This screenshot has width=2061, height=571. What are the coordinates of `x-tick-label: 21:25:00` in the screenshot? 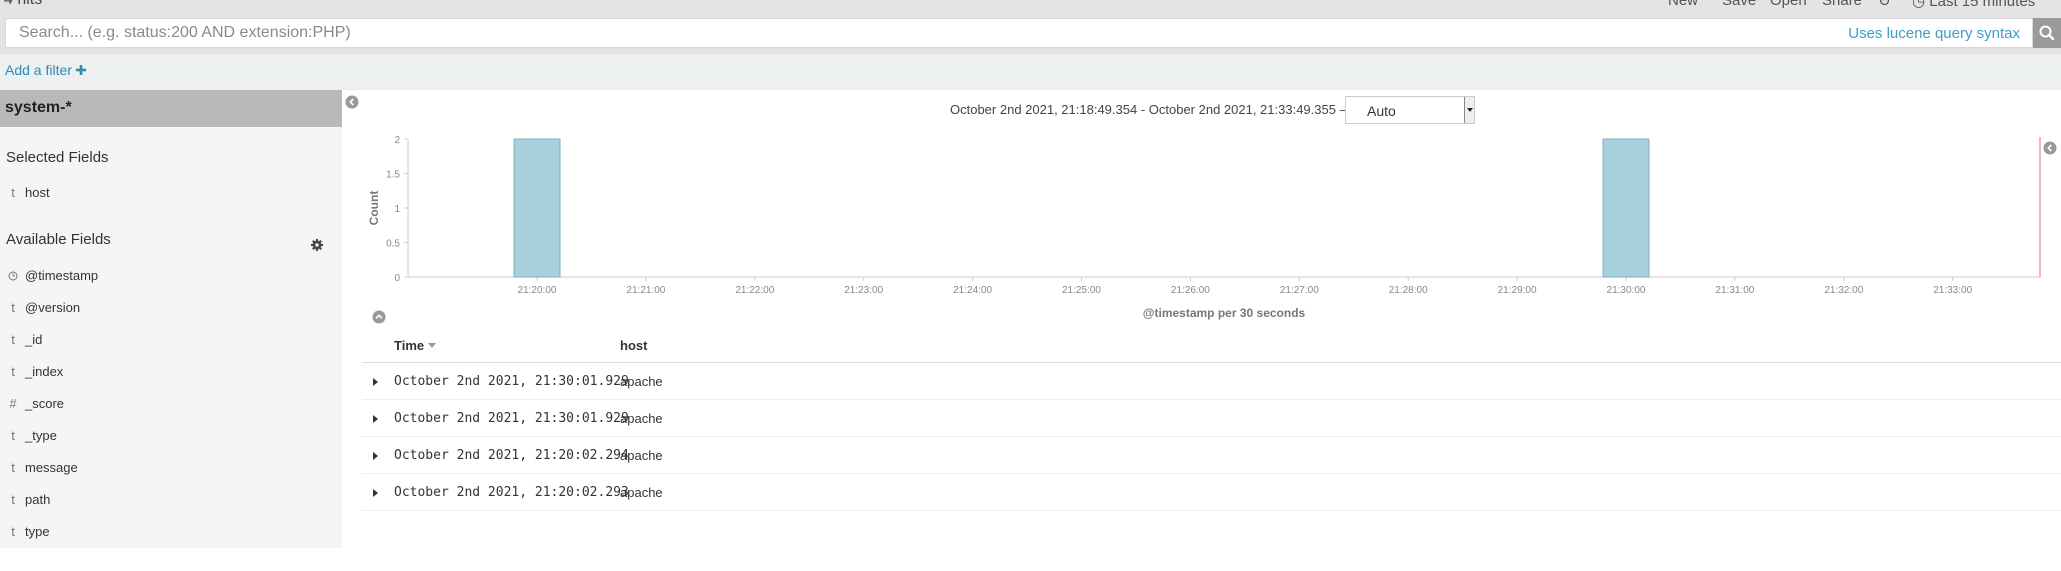 It's located at (1081, 290).